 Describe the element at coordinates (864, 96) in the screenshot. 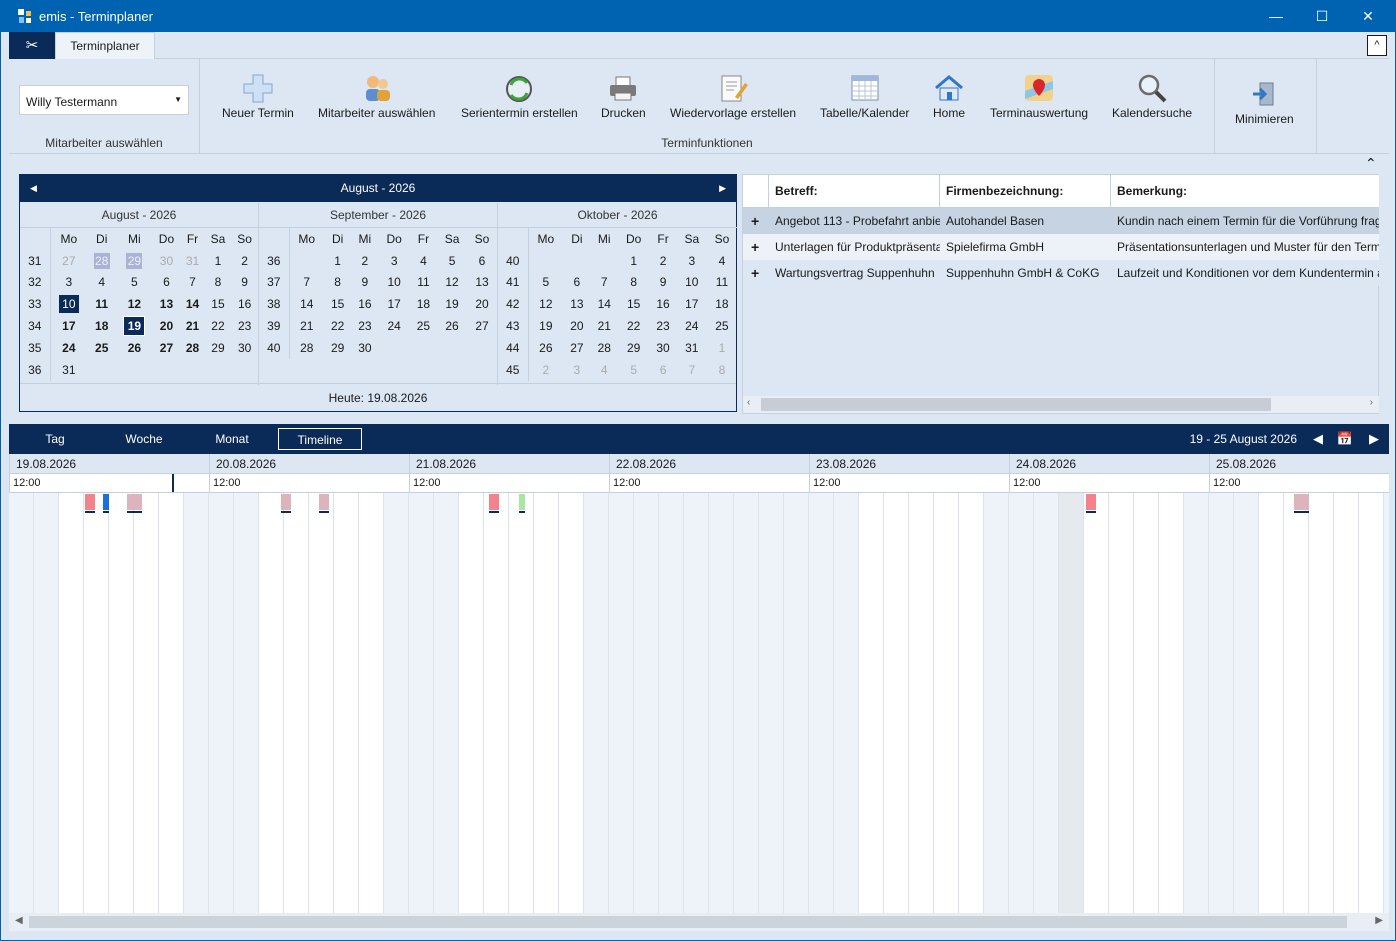

I see `table-calendar-button: Tabelle/Kalender` at that location.